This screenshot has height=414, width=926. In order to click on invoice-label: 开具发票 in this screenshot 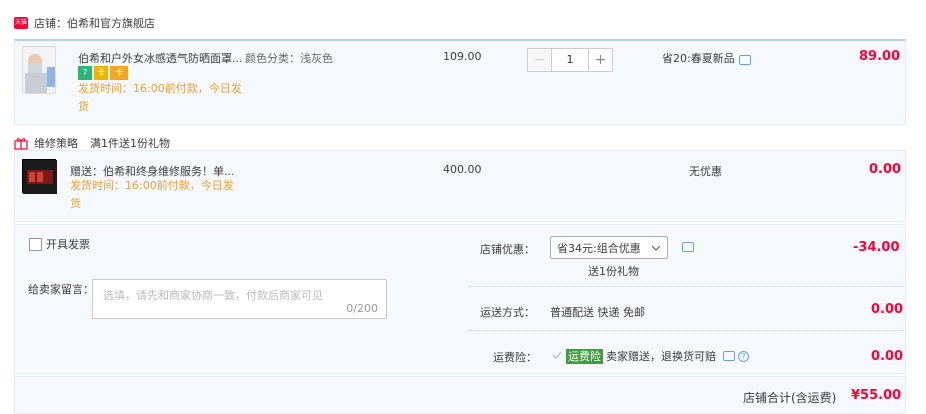, I will do `click(68, 244)`.